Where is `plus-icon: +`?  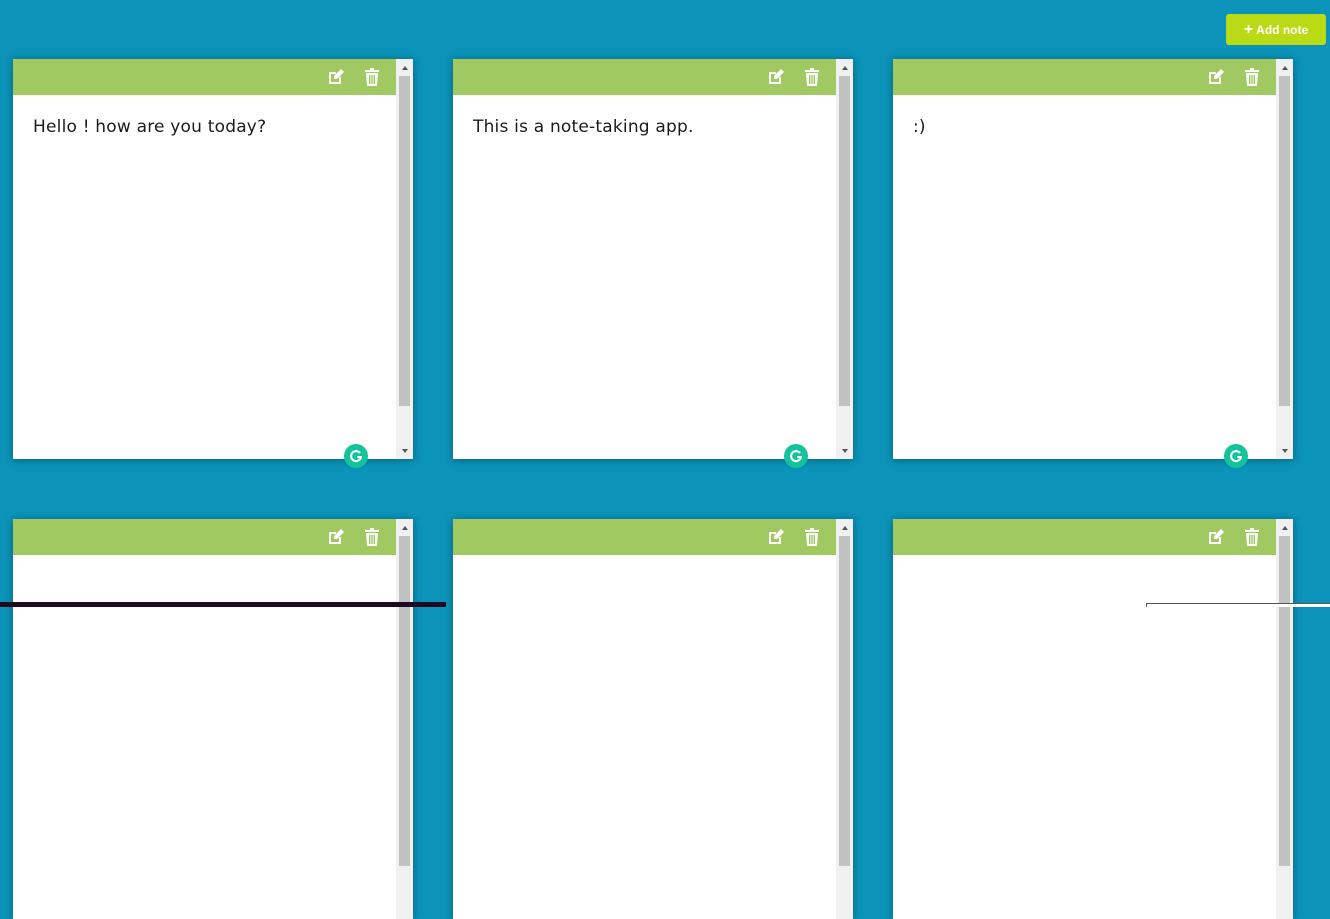 plus-icon: + is located at coordinates (1248, 29).